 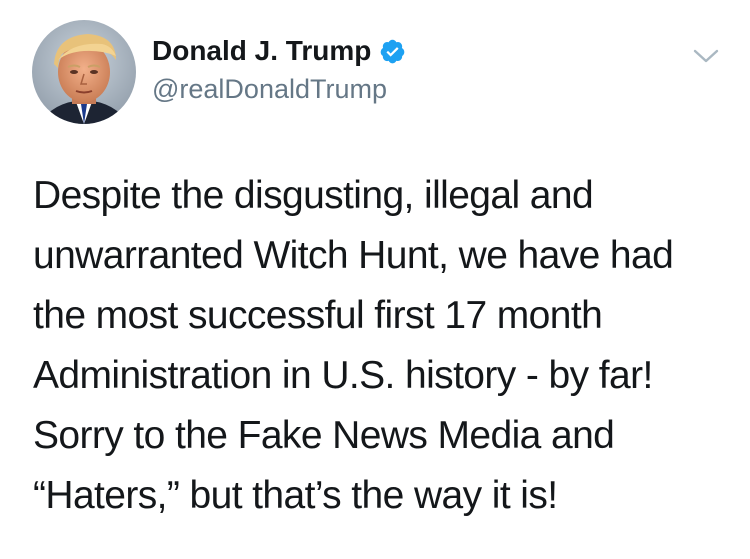 I want to click on avatar-photo-icon, so click(x=84, y=72).